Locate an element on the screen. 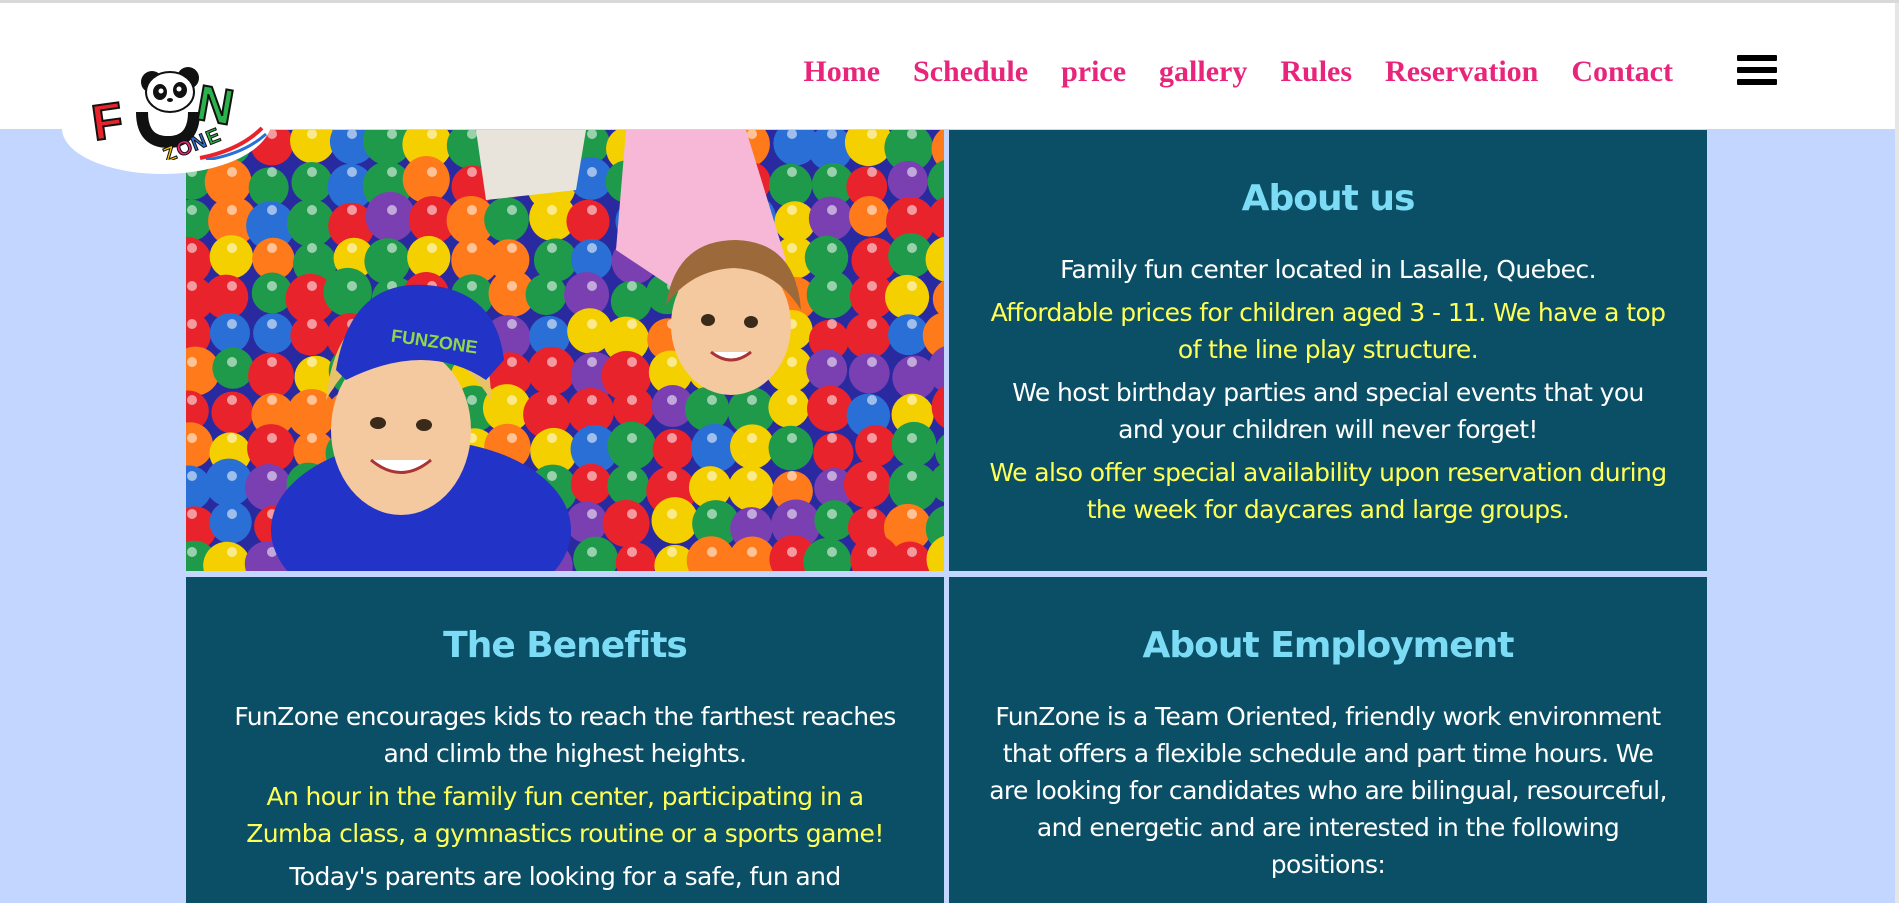 This screenshot has width=1899, height=903. nav-reservation: Reservation is located at coordinates (1461, 72).